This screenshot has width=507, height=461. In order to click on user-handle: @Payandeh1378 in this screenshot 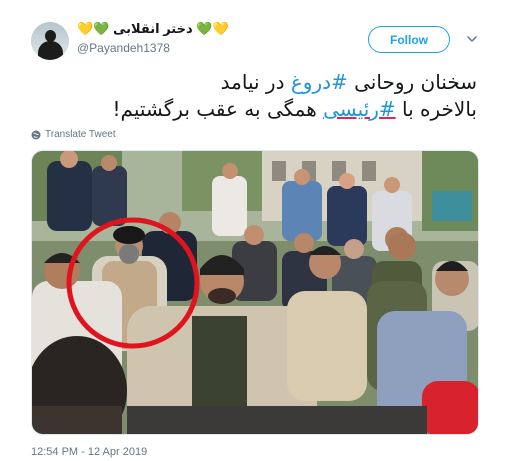, I will do `click(123, 48)`.